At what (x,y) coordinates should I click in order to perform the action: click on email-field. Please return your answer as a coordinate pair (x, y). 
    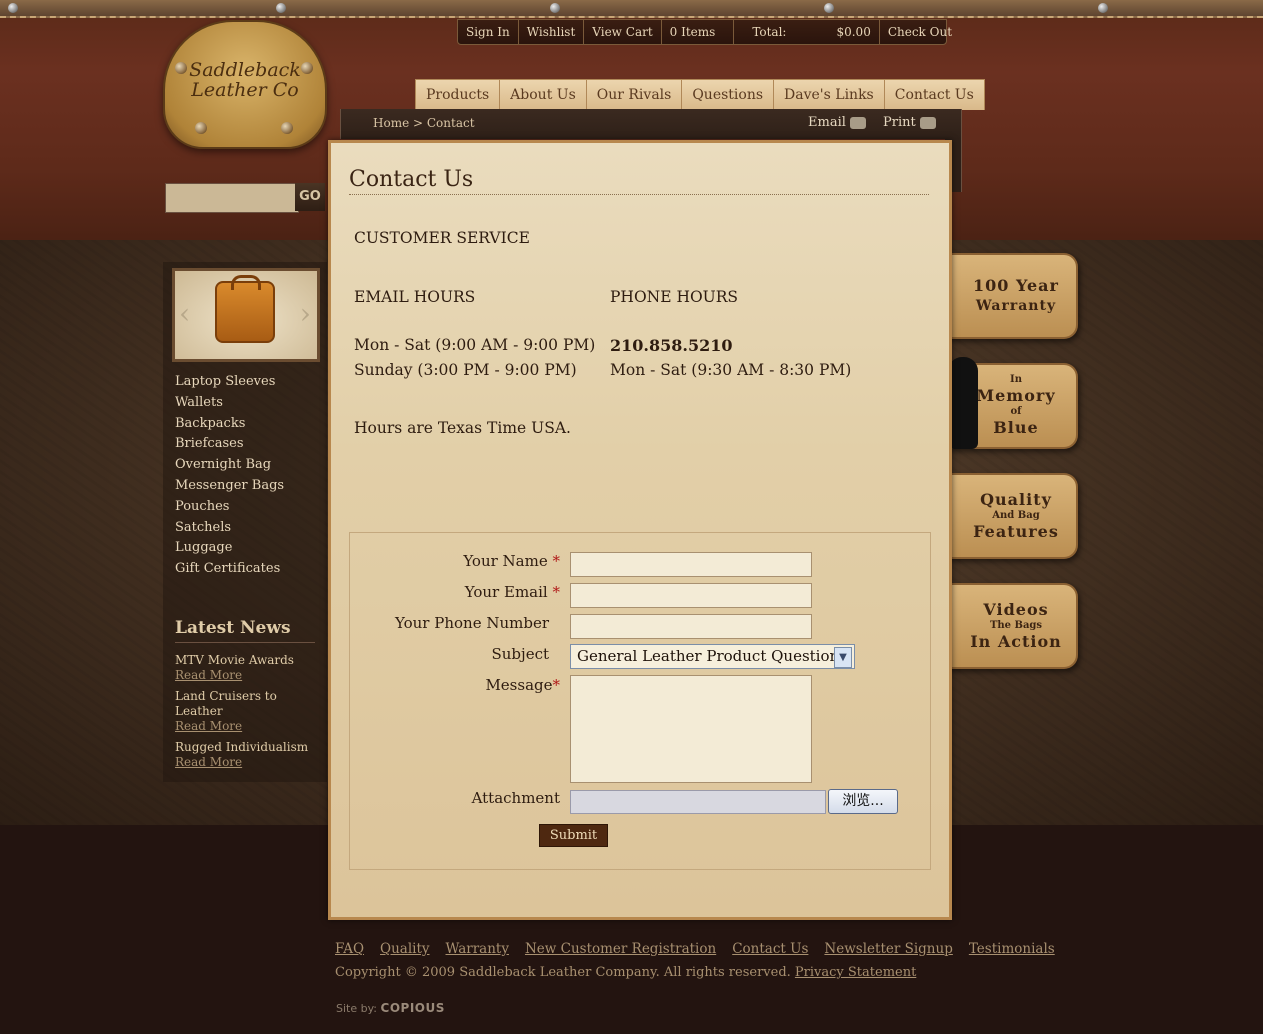
    Looking at the image, I should click on (691, 595).